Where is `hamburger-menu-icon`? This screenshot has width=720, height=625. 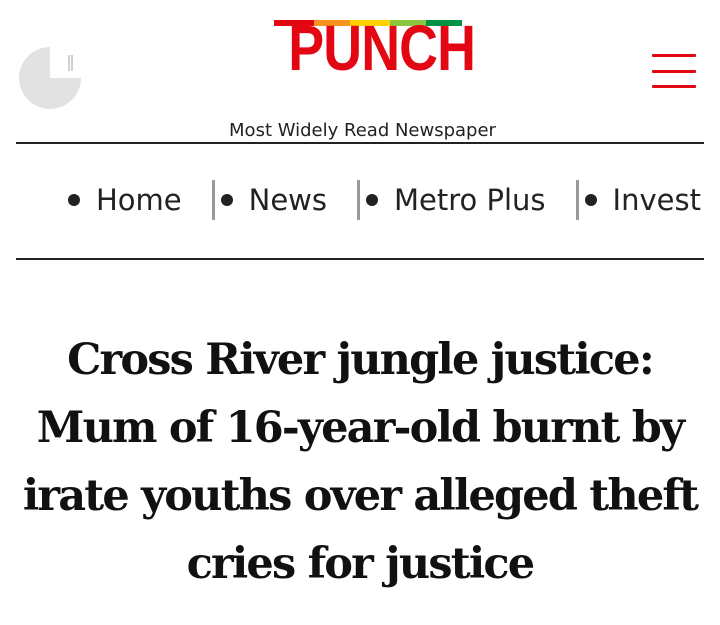 hamburger-menu-icon is located at coordinates (674, 71).